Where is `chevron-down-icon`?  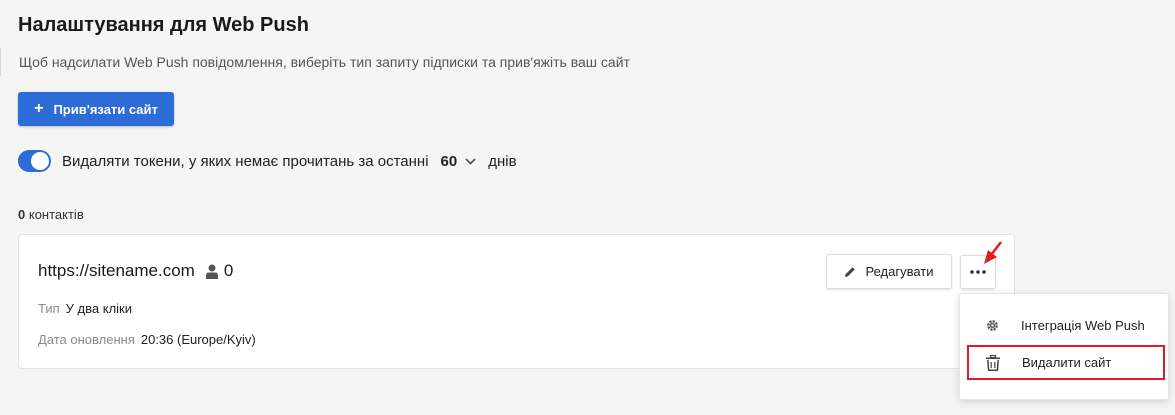 chevron-down-icon is located at coordinates (470, 161).